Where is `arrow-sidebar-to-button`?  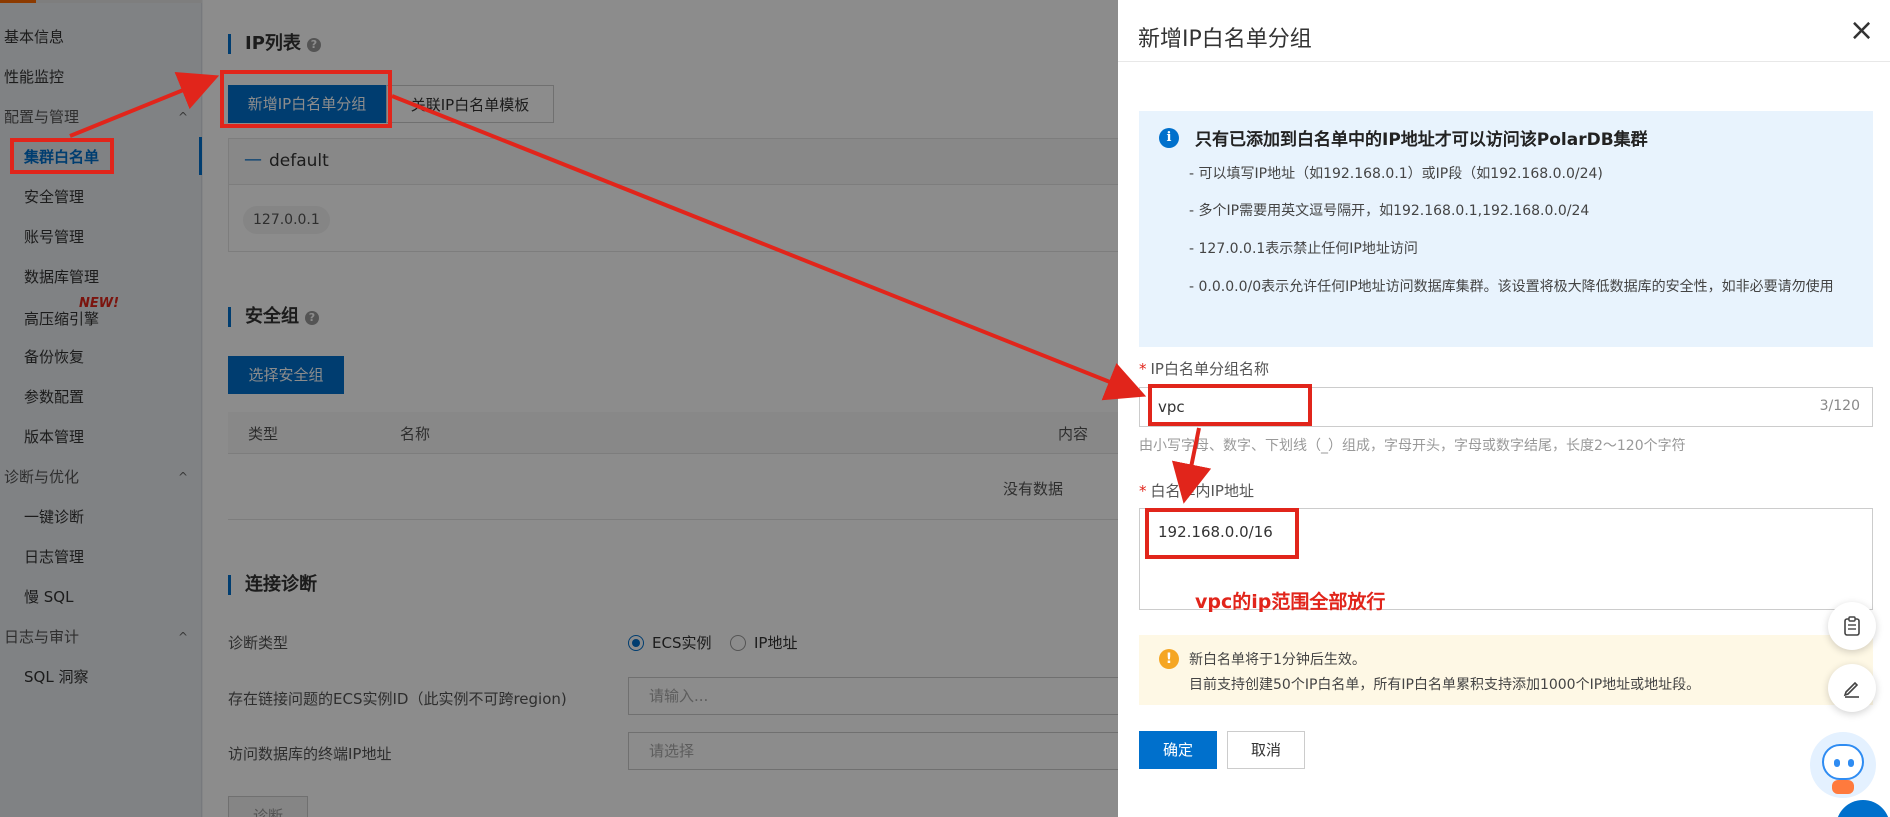
arrow-sidebar-to-button is located at coordinates (144, 104).